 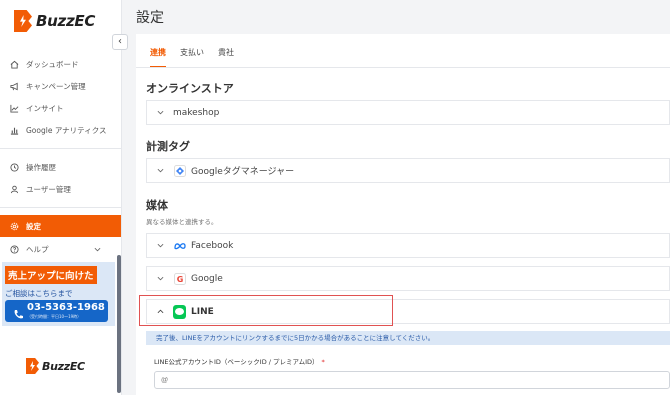 I want to click on sidebar-item-label: 操作履歴, so click(x=41, y=167).